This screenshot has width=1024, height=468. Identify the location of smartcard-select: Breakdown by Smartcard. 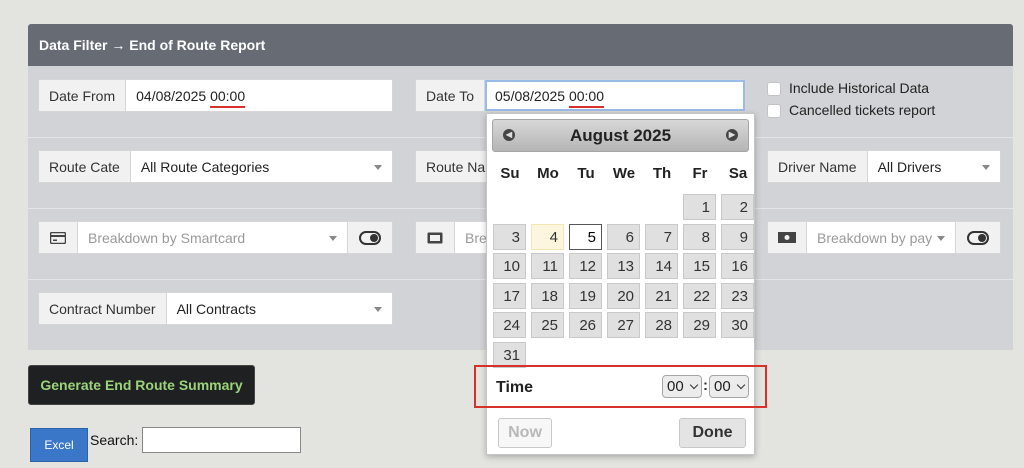
(212, 237).